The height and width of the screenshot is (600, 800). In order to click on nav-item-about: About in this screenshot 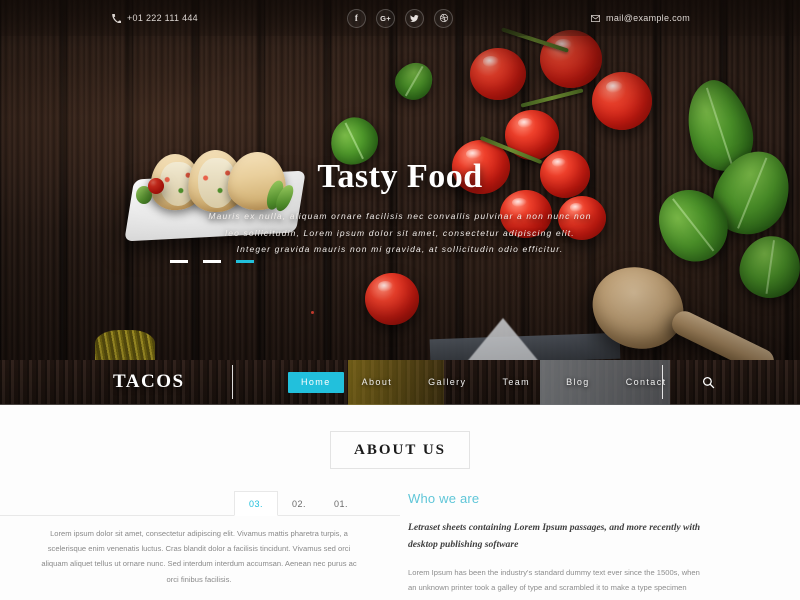, I will do `click(377, 382)`.